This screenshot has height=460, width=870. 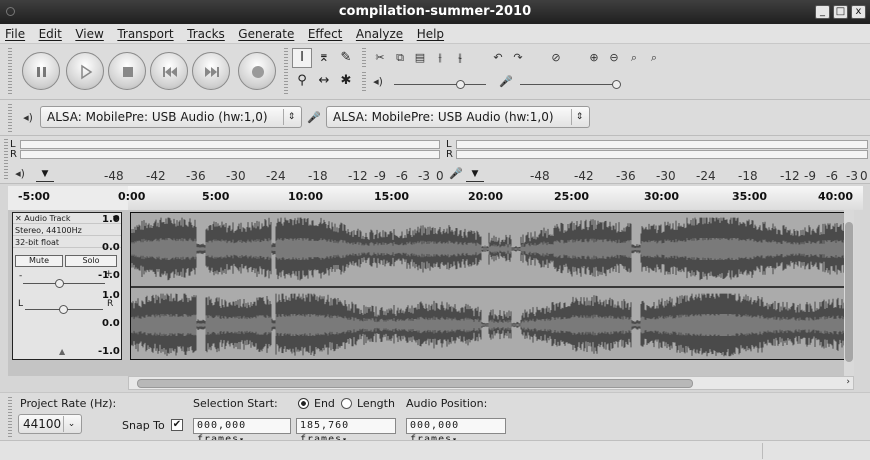 What do you see at coordinates (47, 218) in the screenshot?
I see `track-name: Audio Track` at bounding box center [47, 218].